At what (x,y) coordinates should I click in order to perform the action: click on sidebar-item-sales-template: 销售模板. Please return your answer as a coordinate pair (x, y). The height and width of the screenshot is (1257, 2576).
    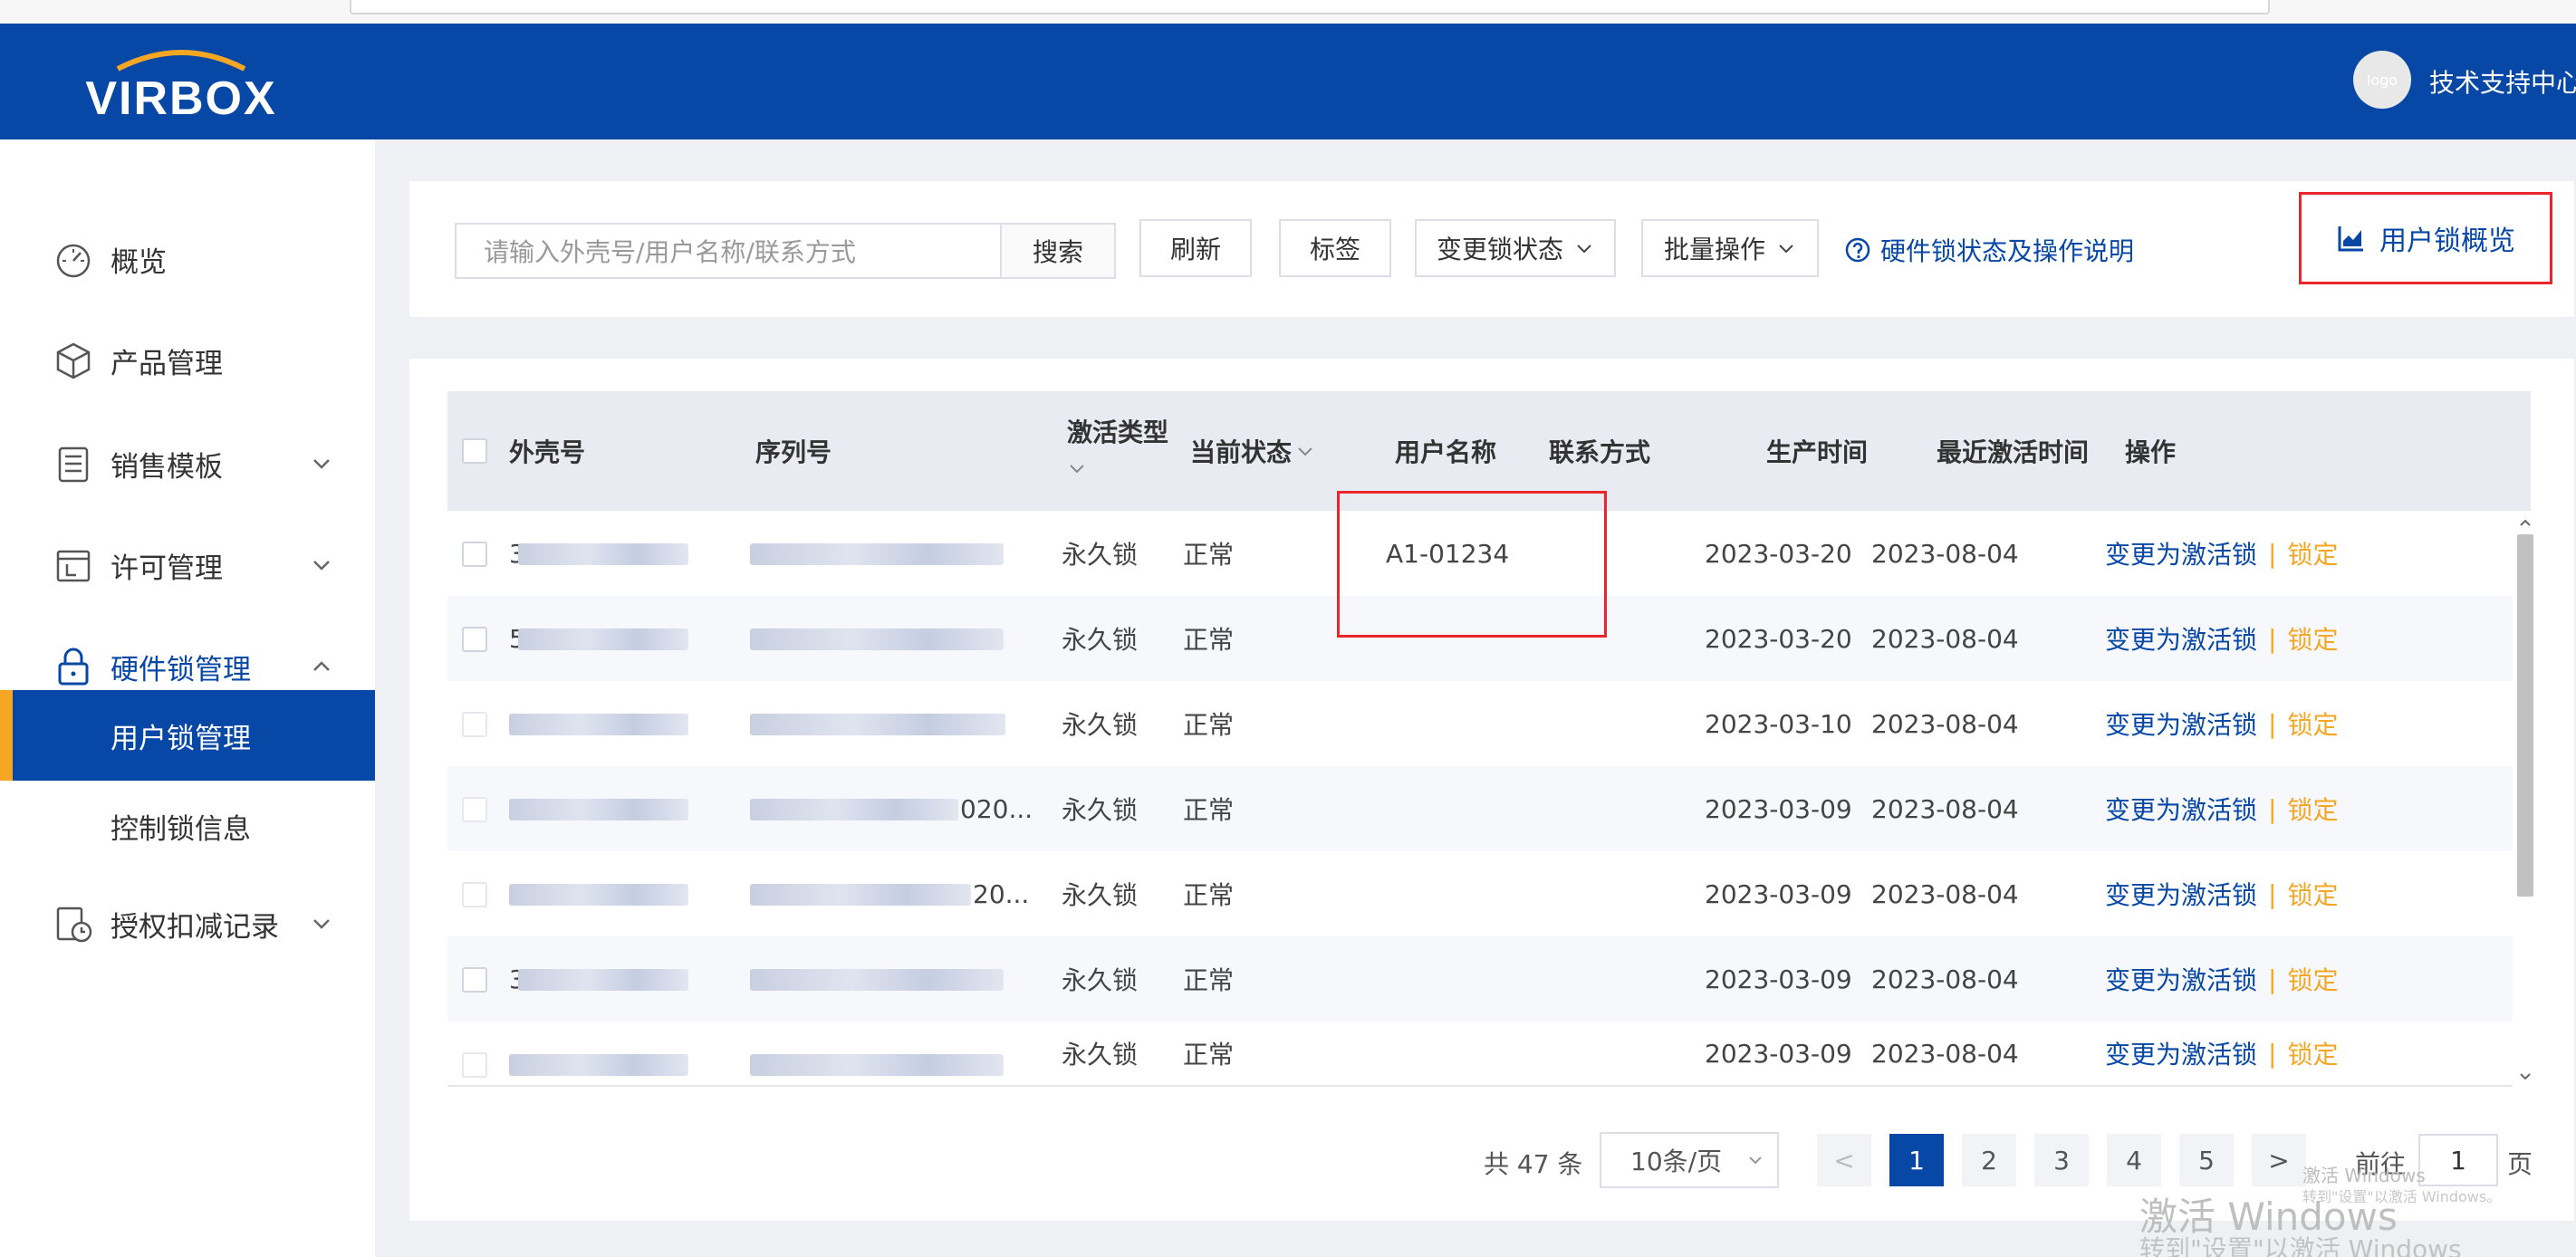
    Looking at the image, I should click on (187, 463).